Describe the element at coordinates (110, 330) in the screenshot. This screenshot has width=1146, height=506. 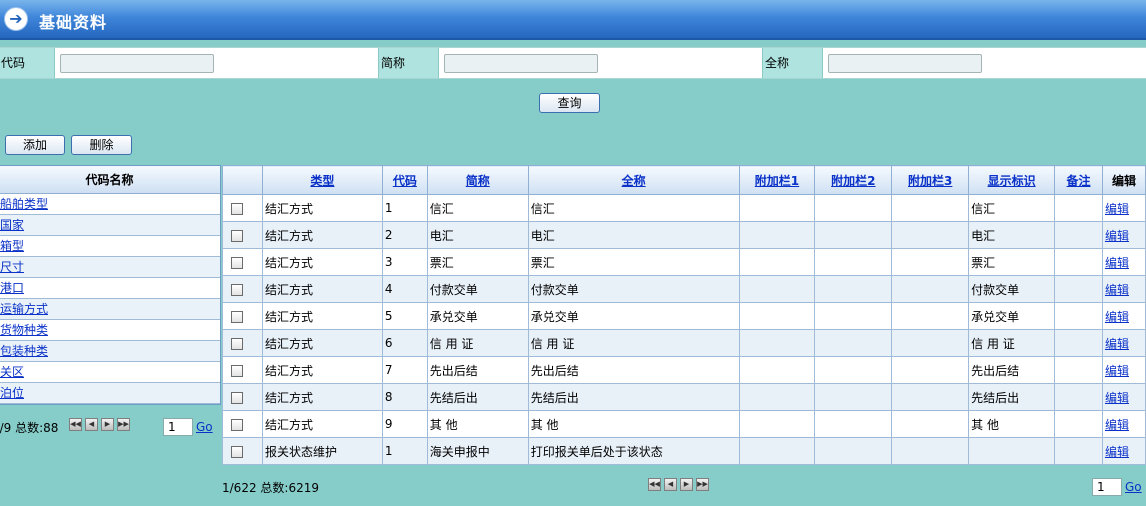
I see `code-name-item: 货物种类` at that location.